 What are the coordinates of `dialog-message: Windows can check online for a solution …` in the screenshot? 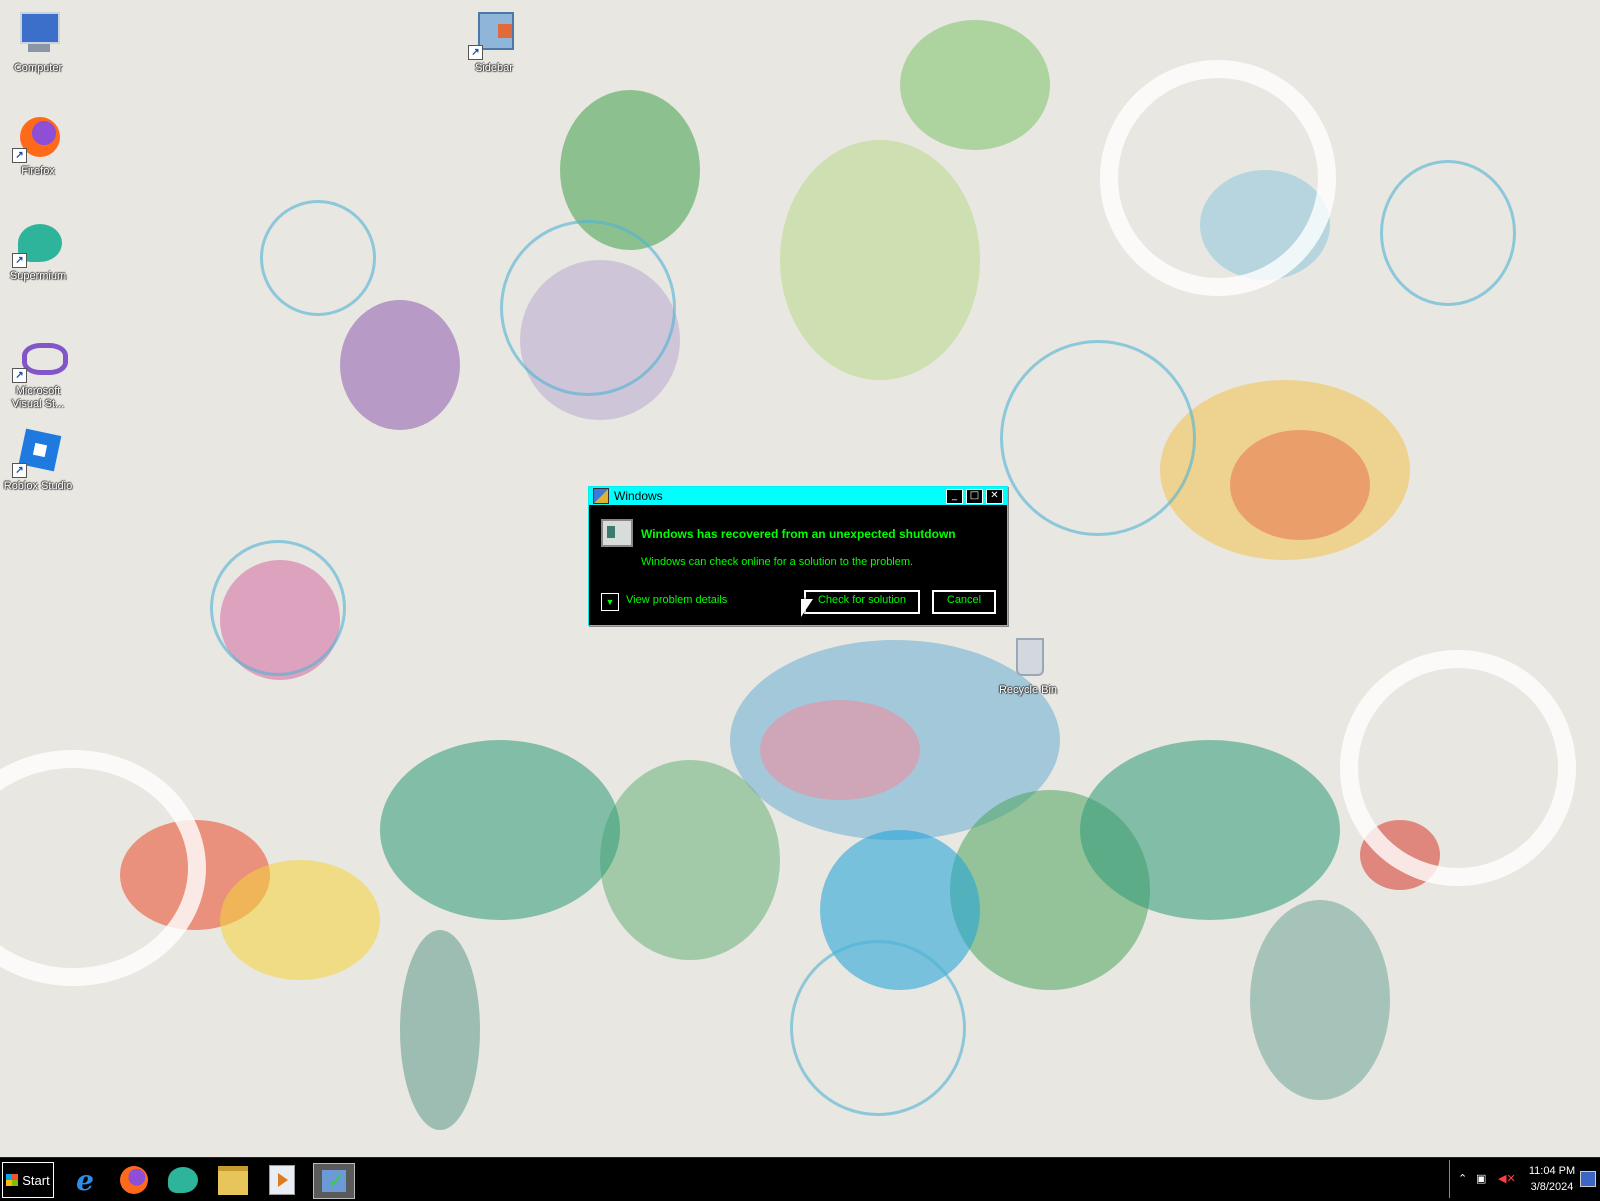 It's located at (777, 562).